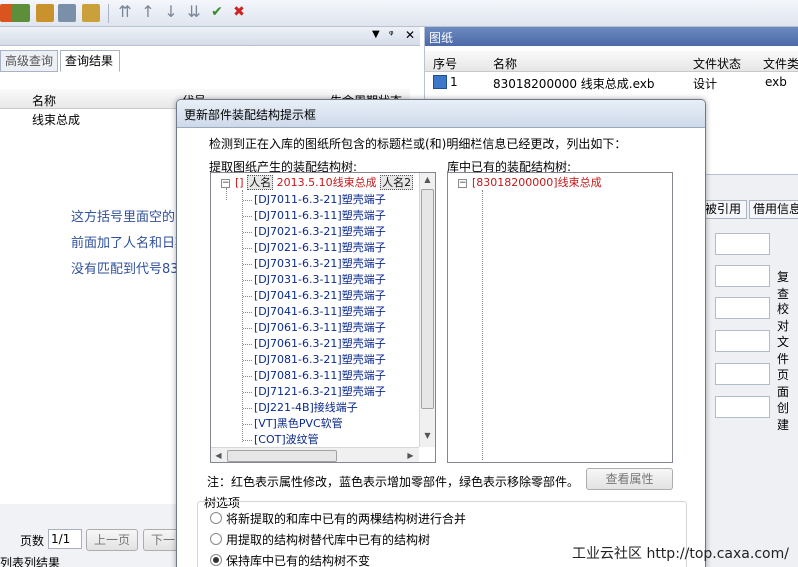 The image size is (798, 567). What do you see at coordinates (320, 216) in the screenshot?
I see `tree-child-node: [DJ7011-6.3-11]塑壳端子` at bounding box center [320, 216].